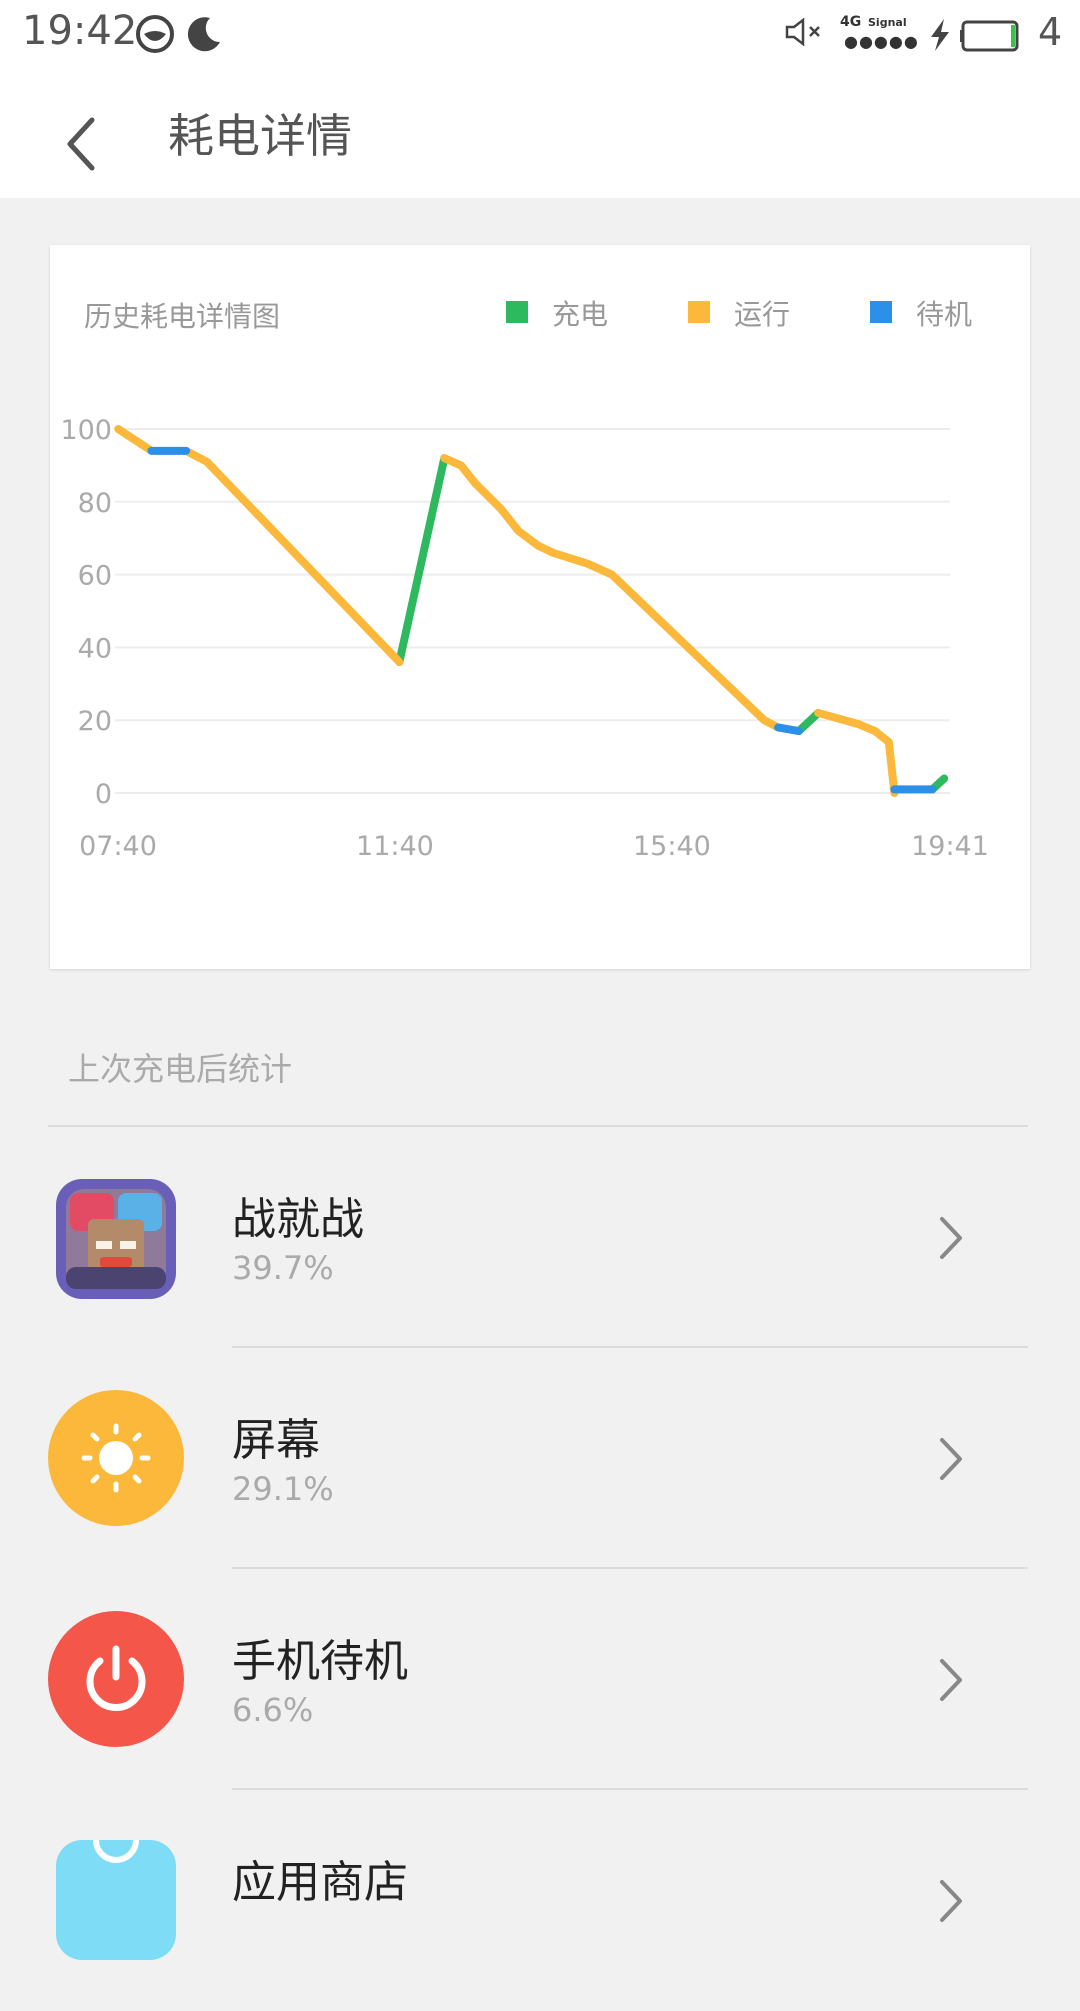 This screenshot has height=2011, width=1080. Describe the element at coordinates (283, 1268) in the screenshot. I see `item-percent: 39.7%` at that location.